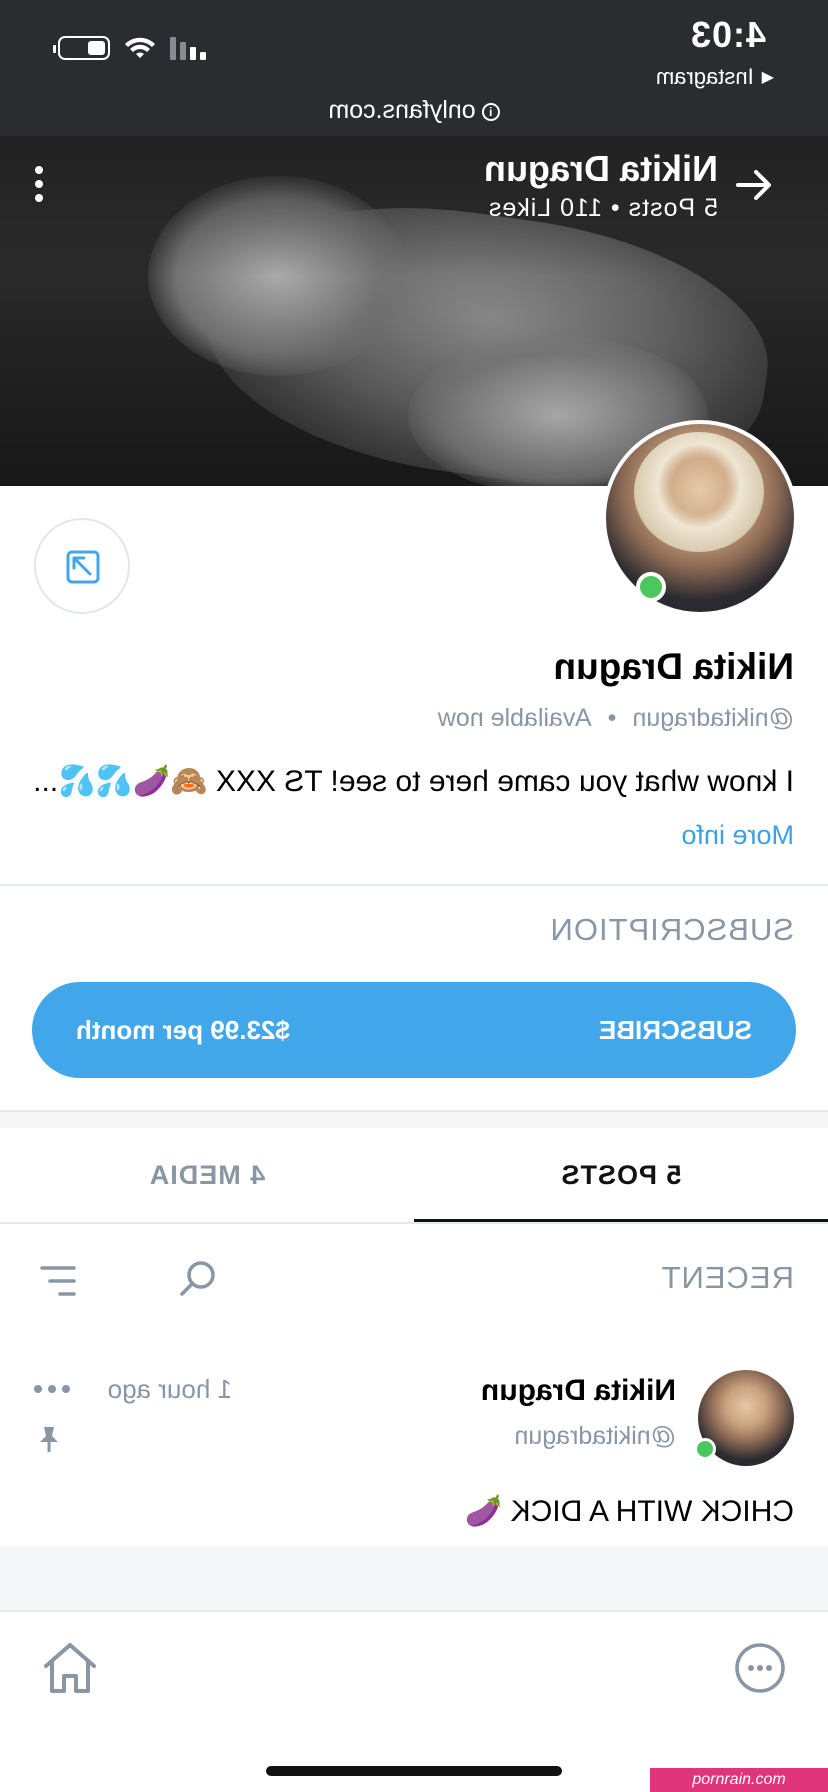 The image size is (828, 1792). What do you see at coordinates (414, 1578) in the screenshot?
I see `post-footer` at bounding box center [414, 1578].